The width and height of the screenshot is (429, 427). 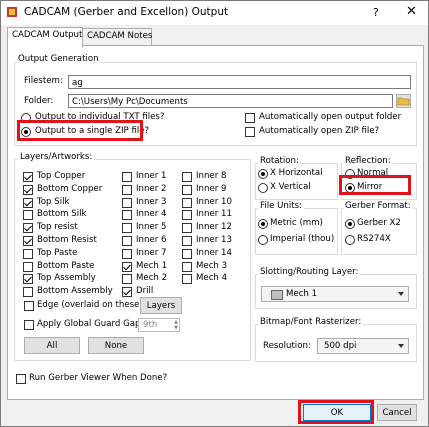 I want to click on layer-label: Bottom Resist, so click(x=67, y=240).